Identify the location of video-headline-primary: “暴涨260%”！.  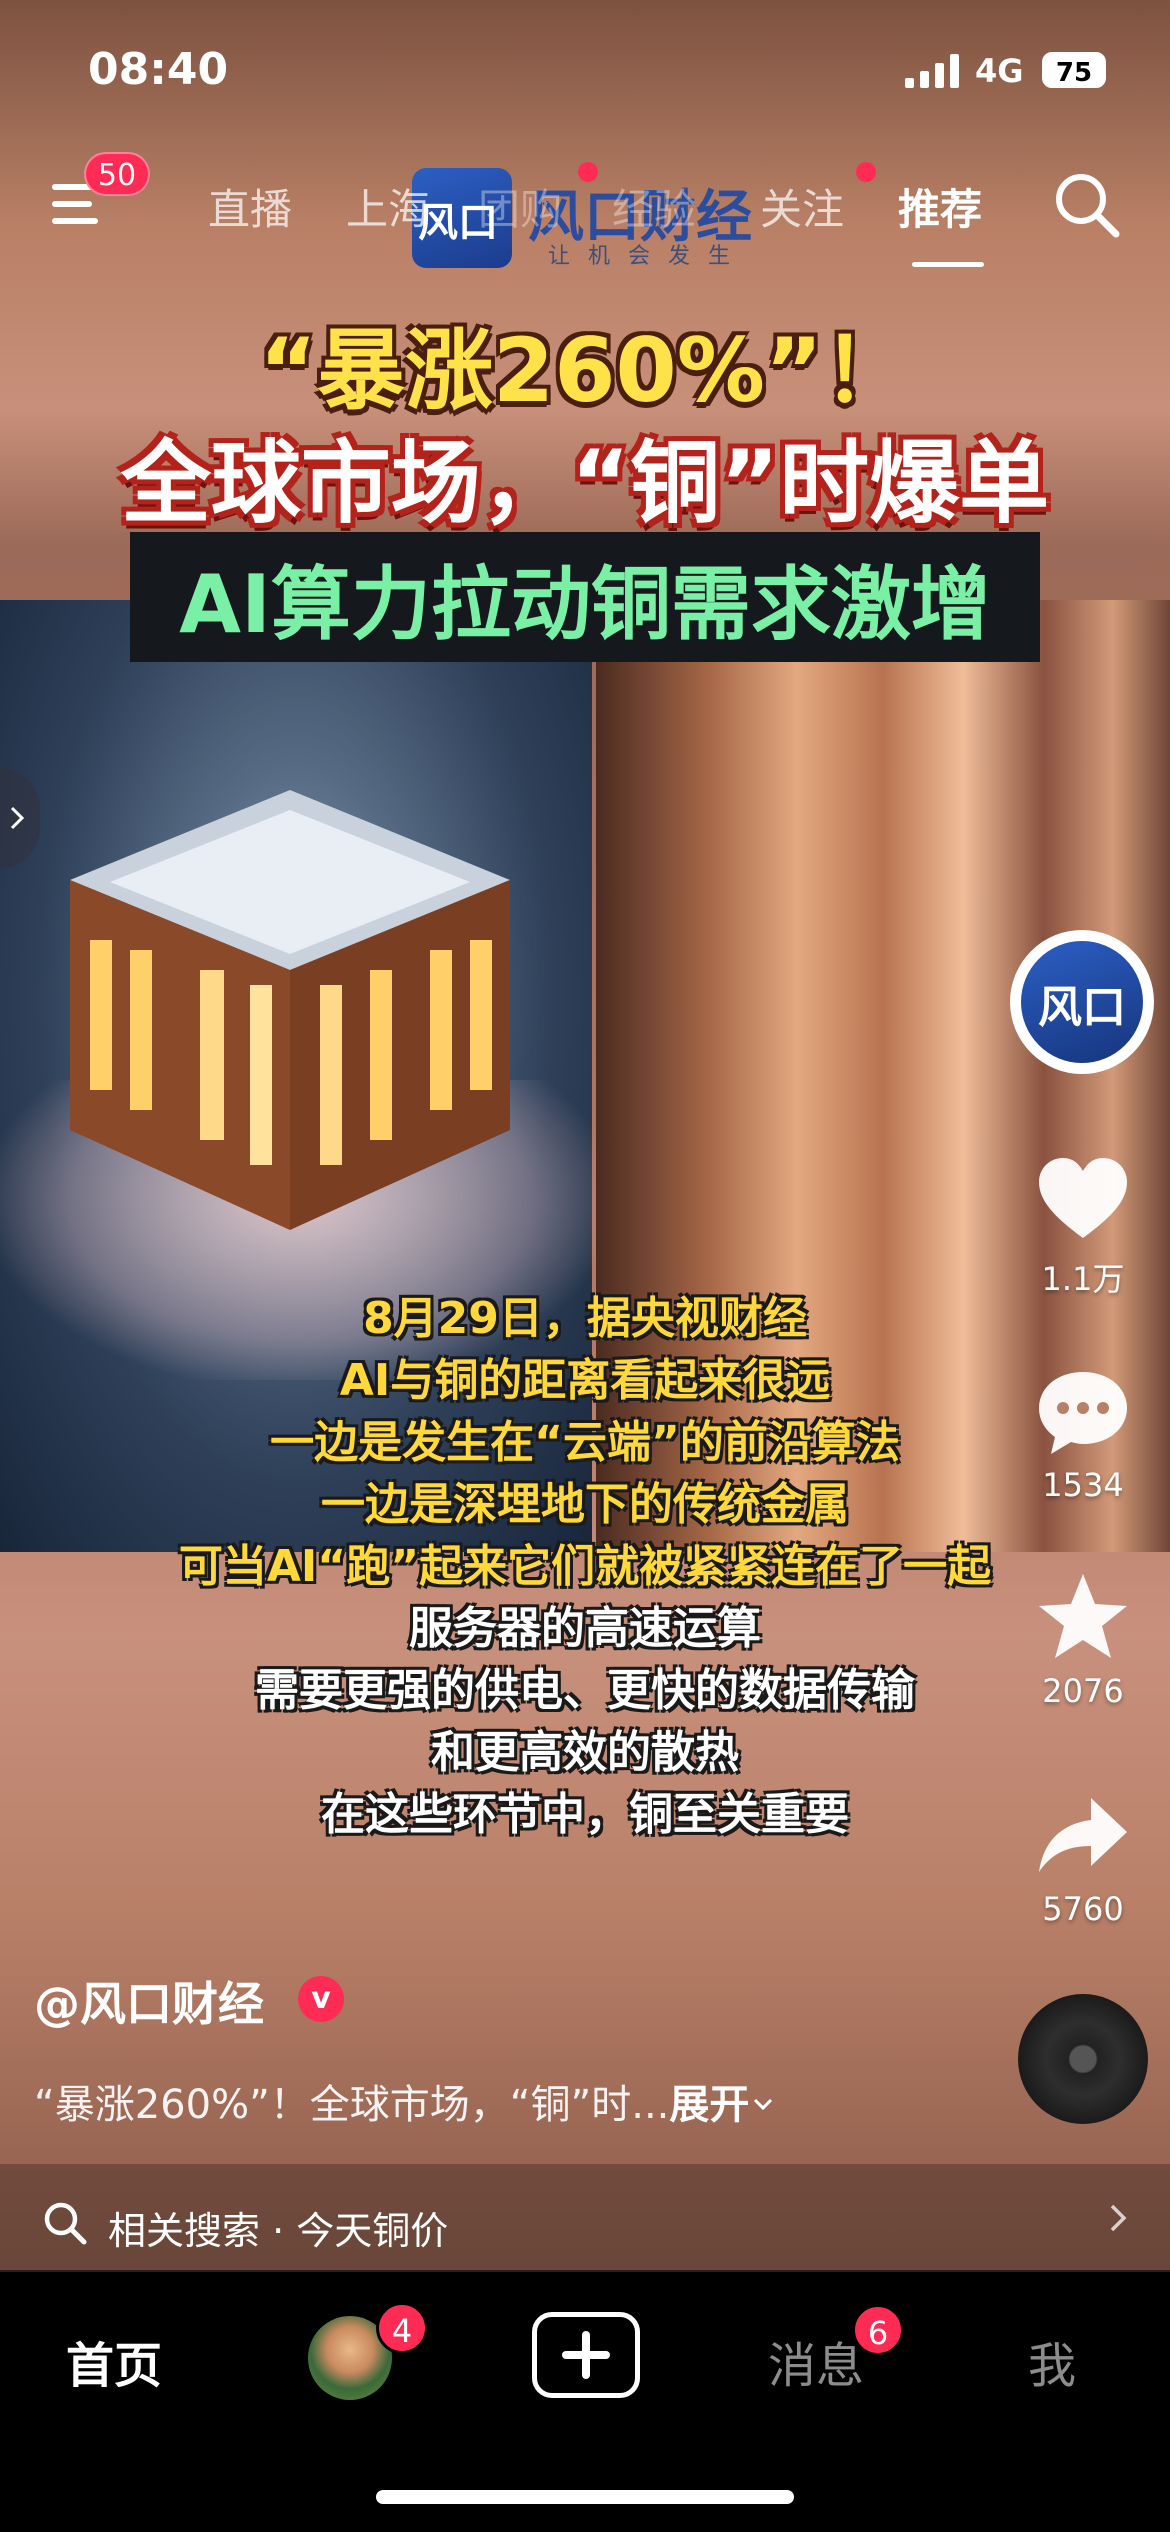
(585, 370).